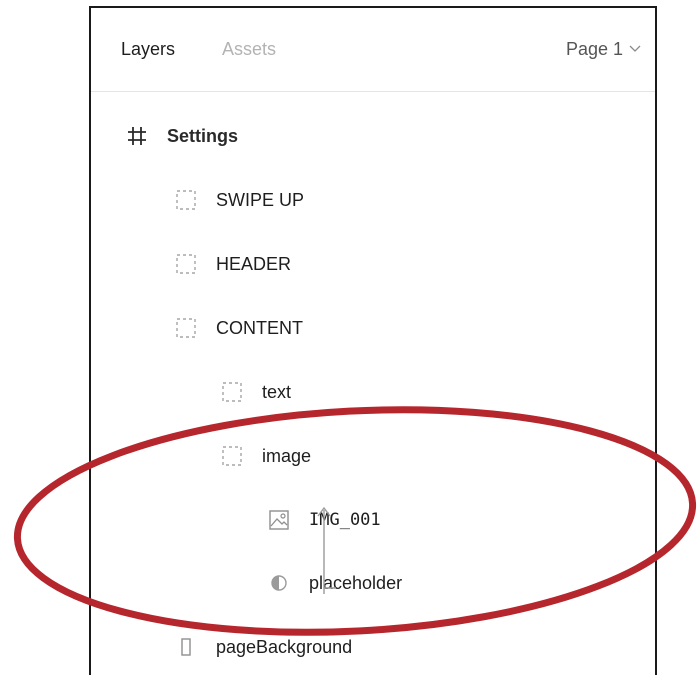 The width and height of the screenshot is (700, 675). What do you see at coordinates (279, 520) in the screenshot?
I see `image-icon` at bounding box center [279, 520].